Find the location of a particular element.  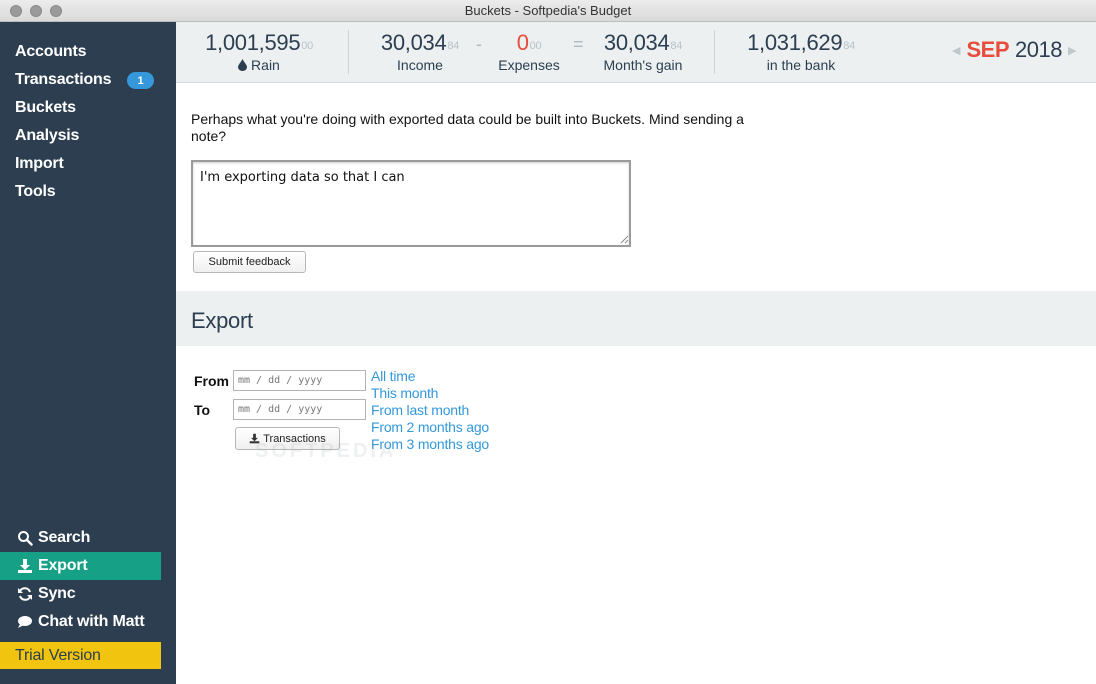

minimize-window-button is located at coordinates (36, 11).